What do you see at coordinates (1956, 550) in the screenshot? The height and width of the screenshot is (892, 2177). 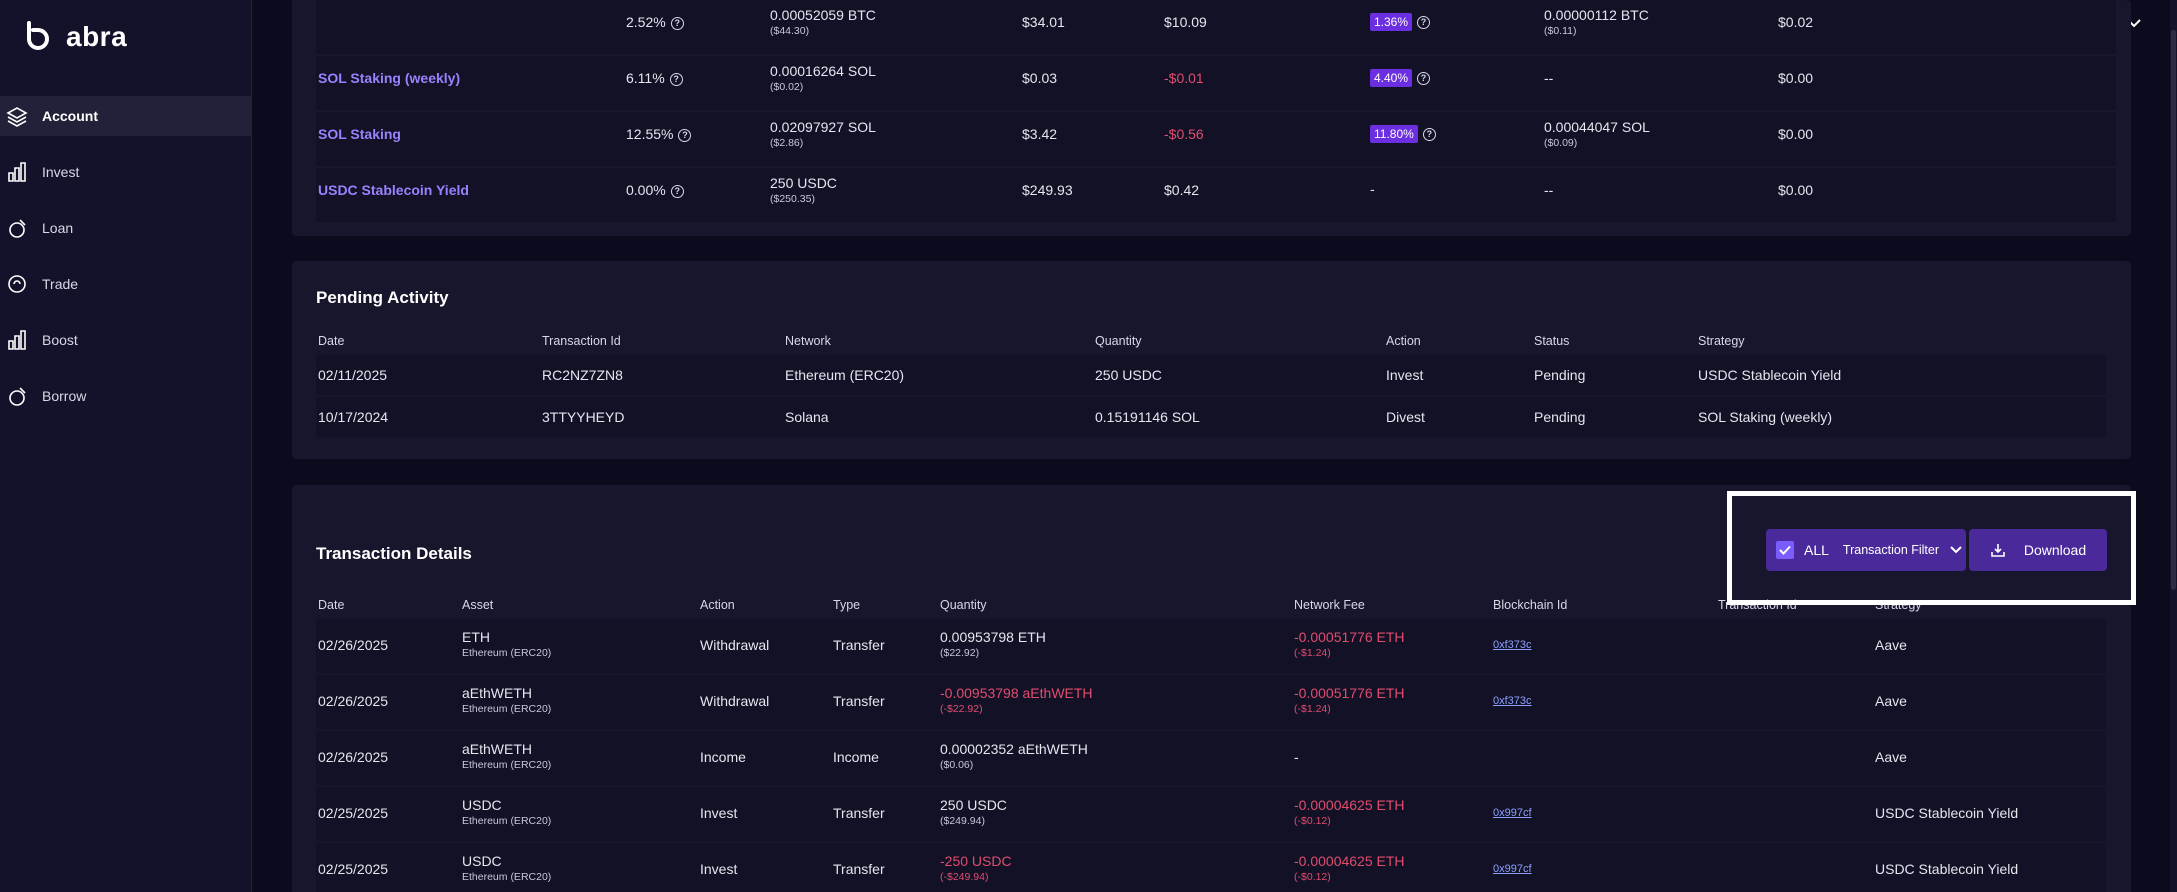 I see `chevron-down-icon` at bounding box center [1956, 550].